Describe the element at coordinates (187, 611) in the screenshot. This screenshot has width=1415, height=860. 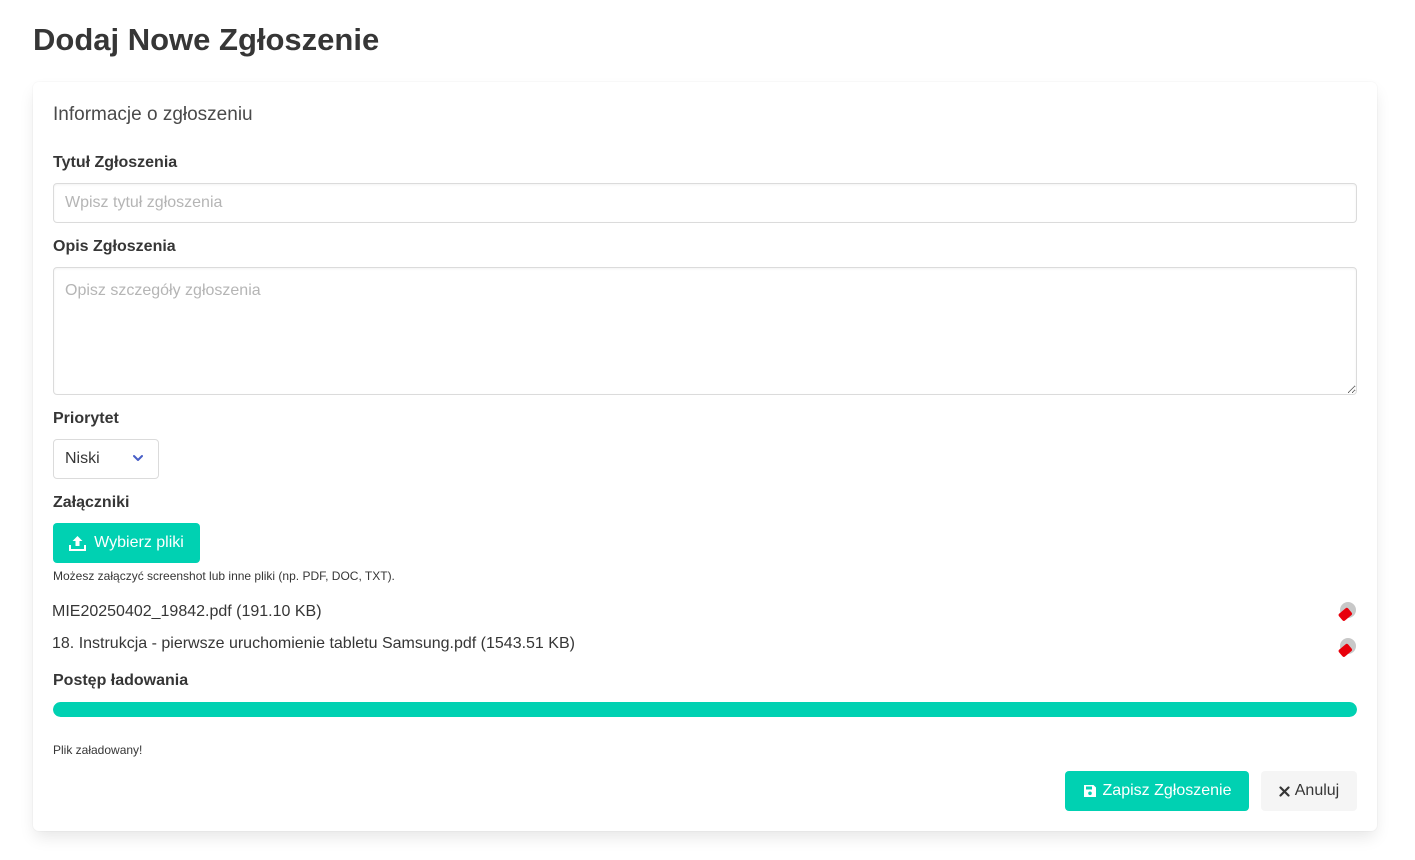
I see `file-name: MIE20250402_19842.pdf (191.10 KB)` at that location.